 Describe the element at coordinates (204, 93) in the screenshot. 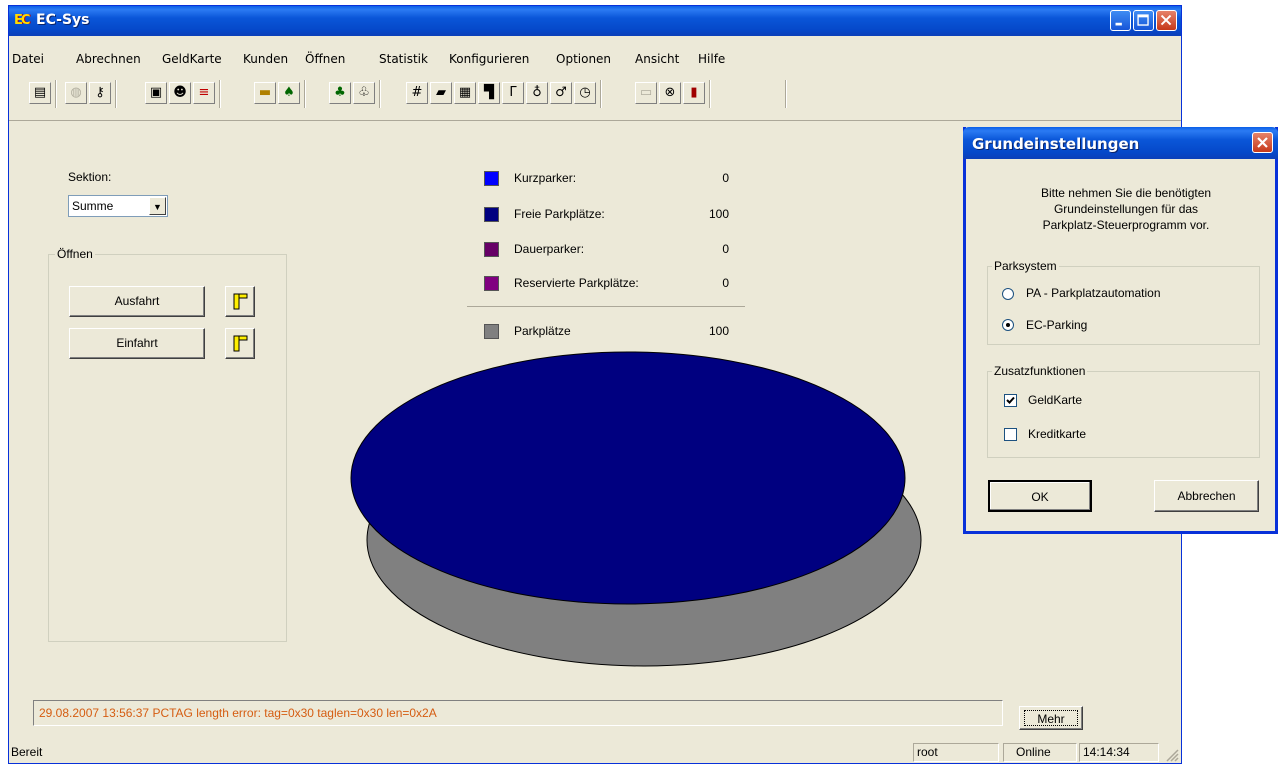

I see `flag-icon: ≡` at that location.